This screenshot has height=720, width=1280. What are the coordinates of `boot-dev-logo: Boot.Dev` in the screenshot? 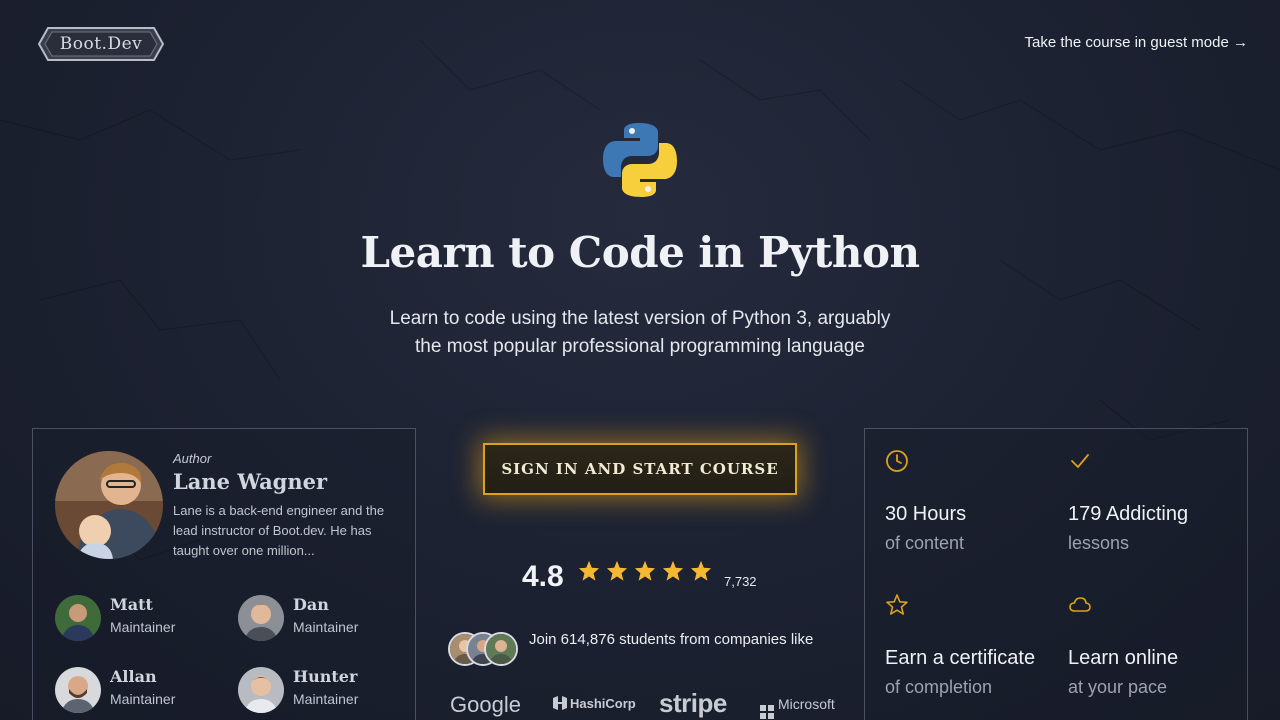 It's located at (101, 44).